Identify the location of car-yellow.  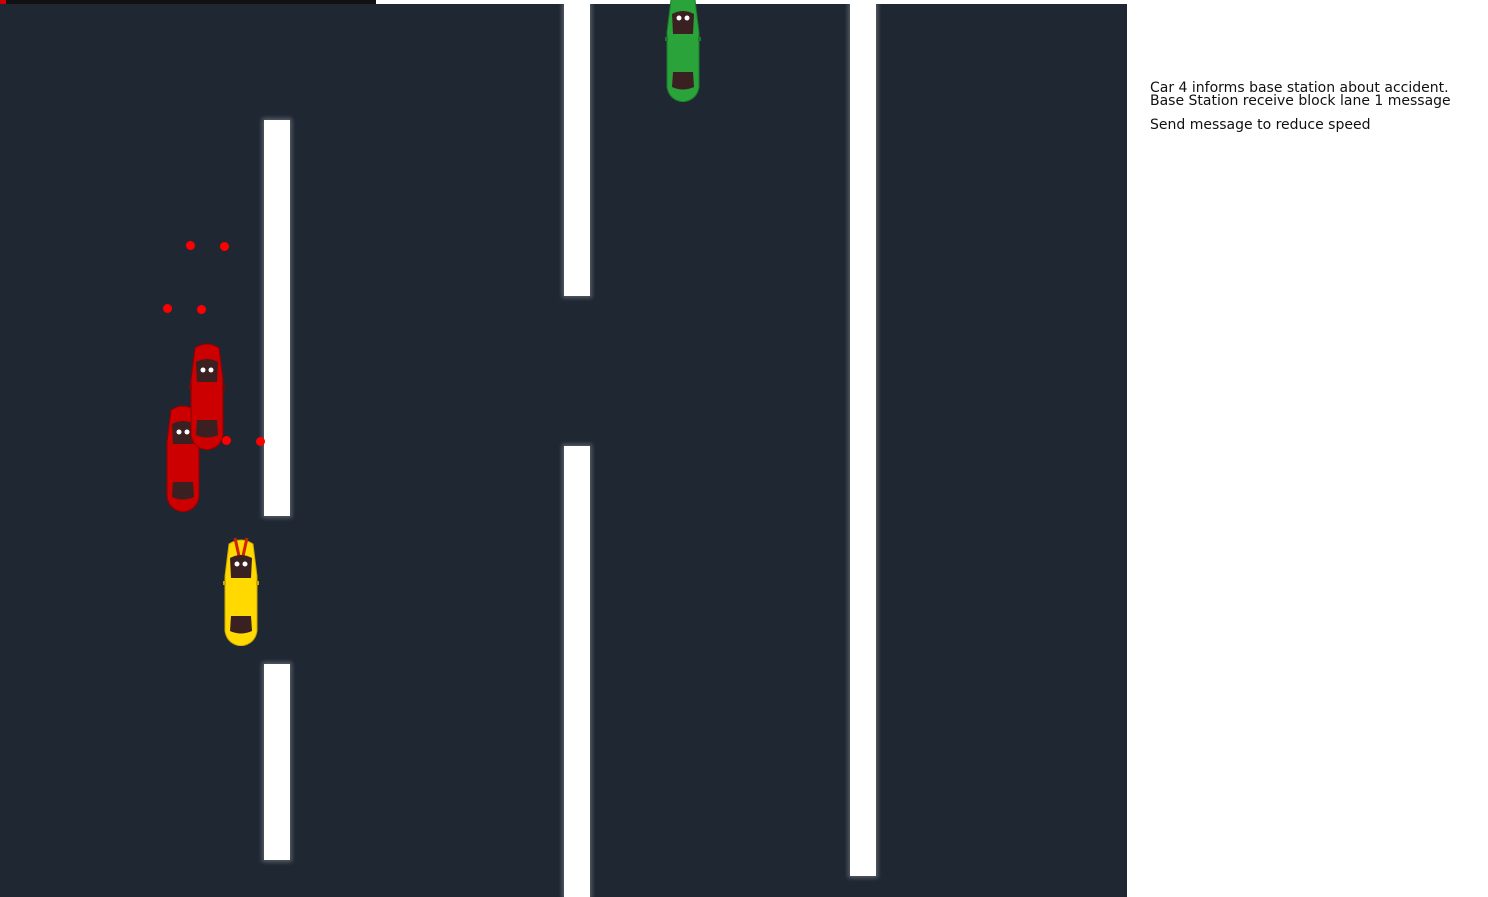
(241, 591).